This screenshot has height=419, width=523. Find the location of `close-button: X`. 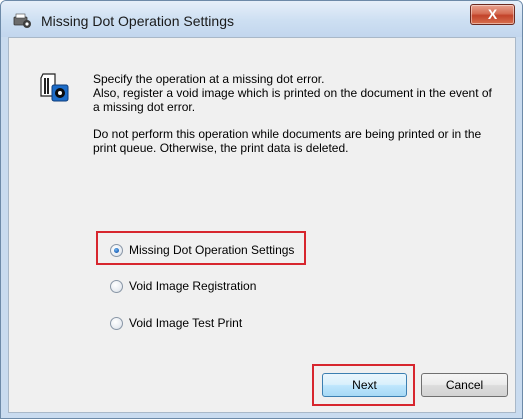

close-button: X is located at coordinates (492, 14).